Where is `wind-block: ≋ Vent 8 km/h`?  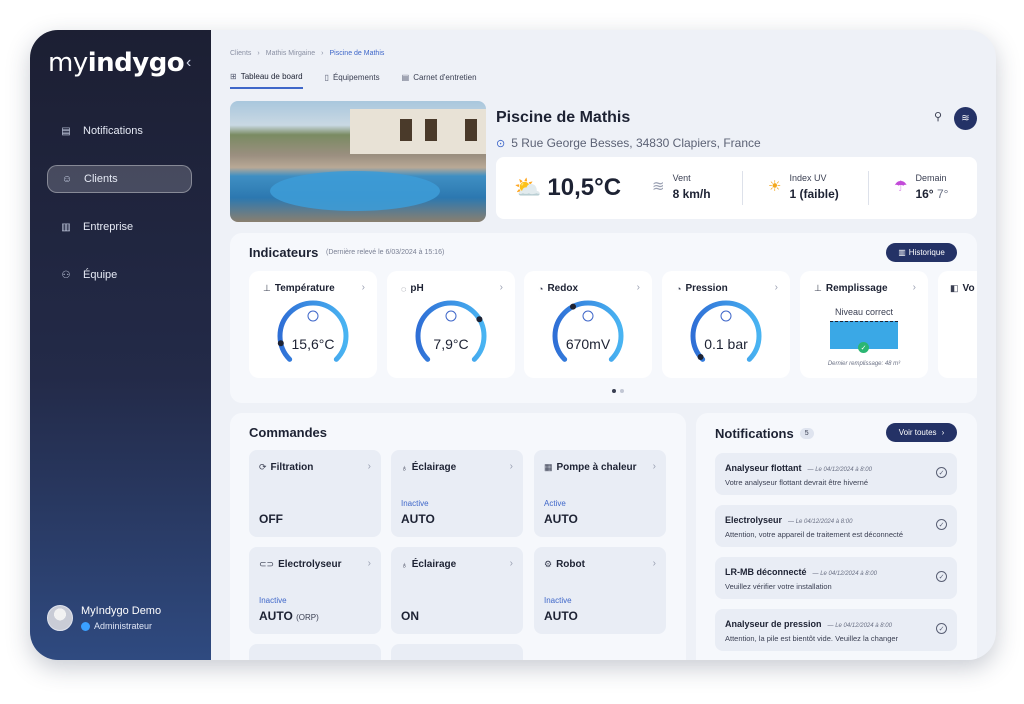
wind-block: ≋ Vent 8 km/h is located at coordinates (681, 187).